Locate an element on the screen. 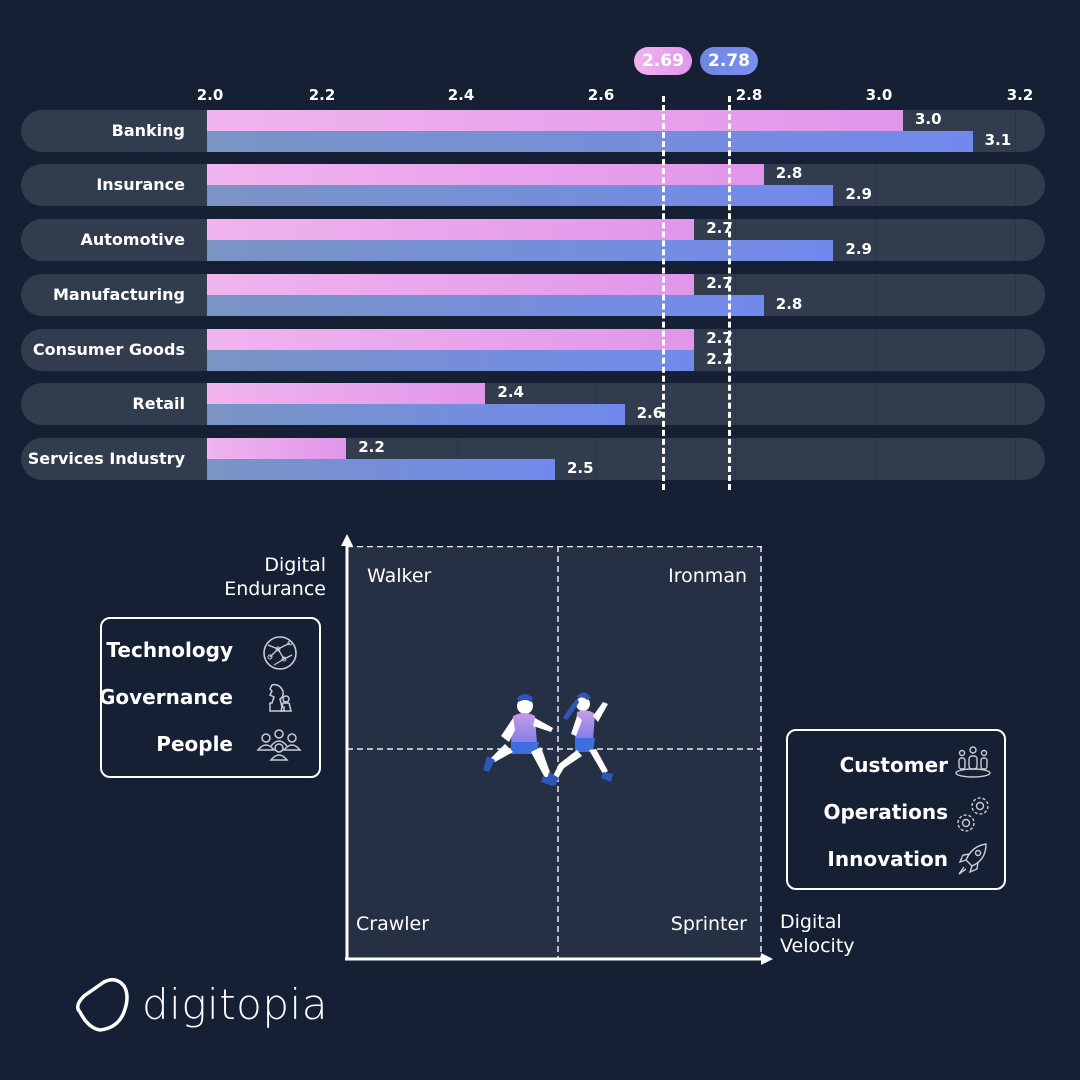  average-endurance-badge: 2.69 is located at coordinates (663, 61).